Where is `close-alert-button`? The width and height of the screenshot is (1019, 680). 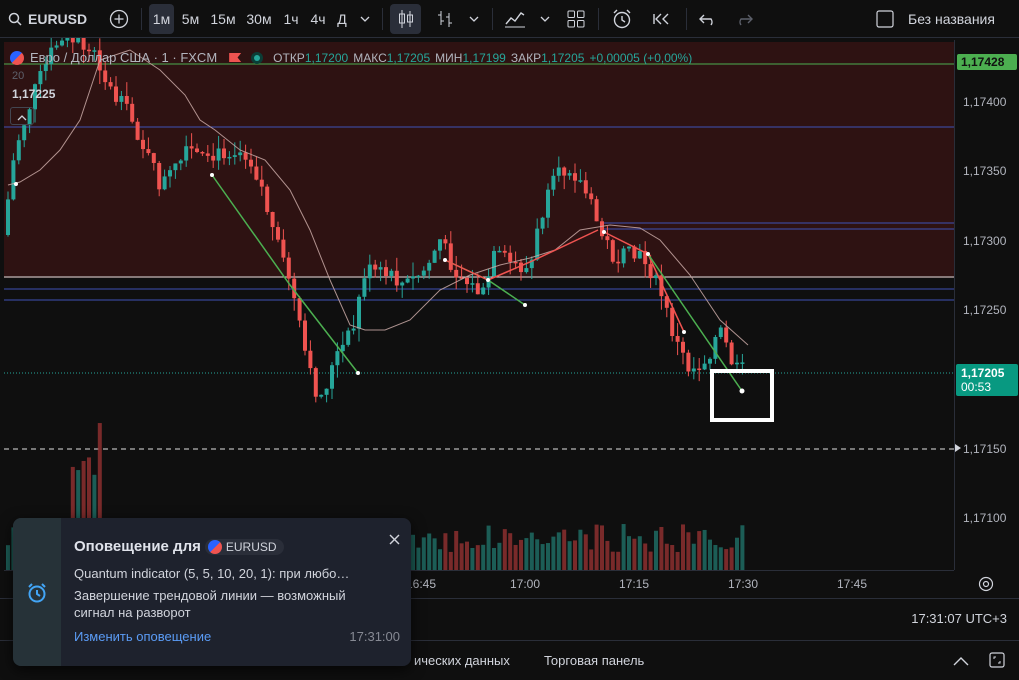 close-alert-button is located at coordinates (394, 541).